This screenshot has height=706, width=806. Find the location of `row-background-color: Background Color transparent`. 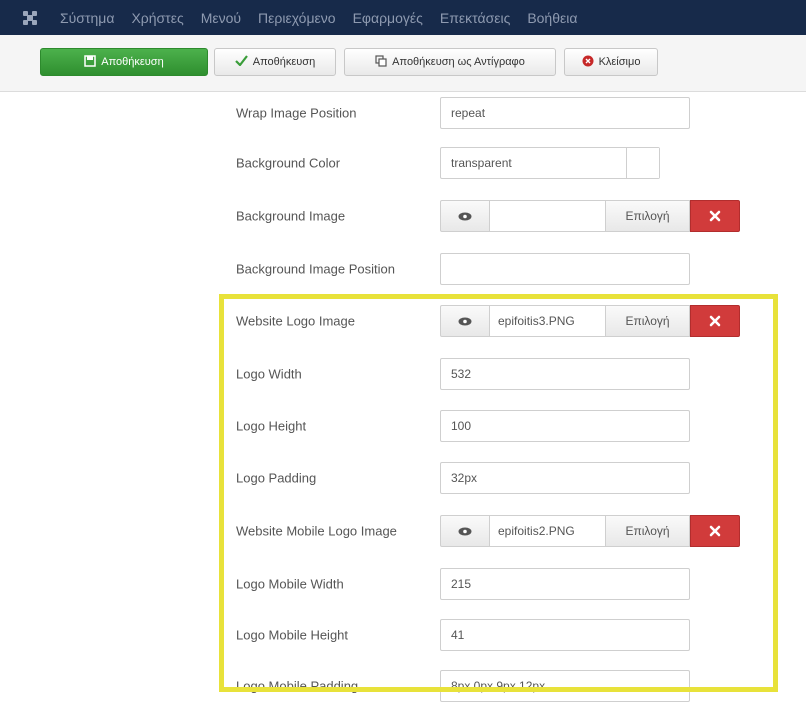

row-background-color: Background Color transparent is located at coordinates (403, 163).